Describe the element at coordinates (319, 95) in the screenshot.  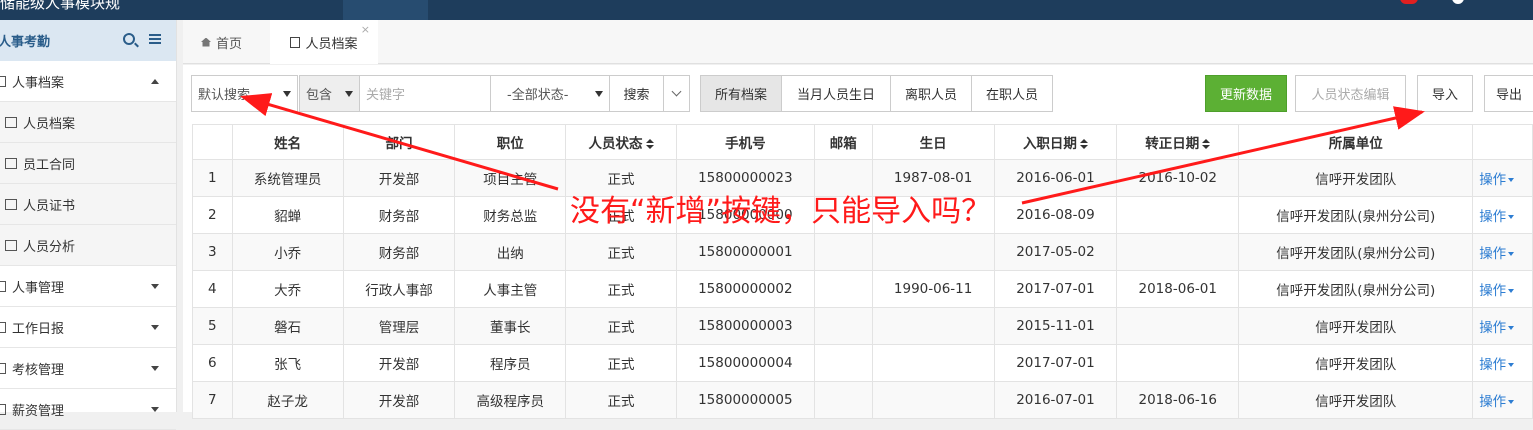
I see `match-mode-value: 包含` at that location.